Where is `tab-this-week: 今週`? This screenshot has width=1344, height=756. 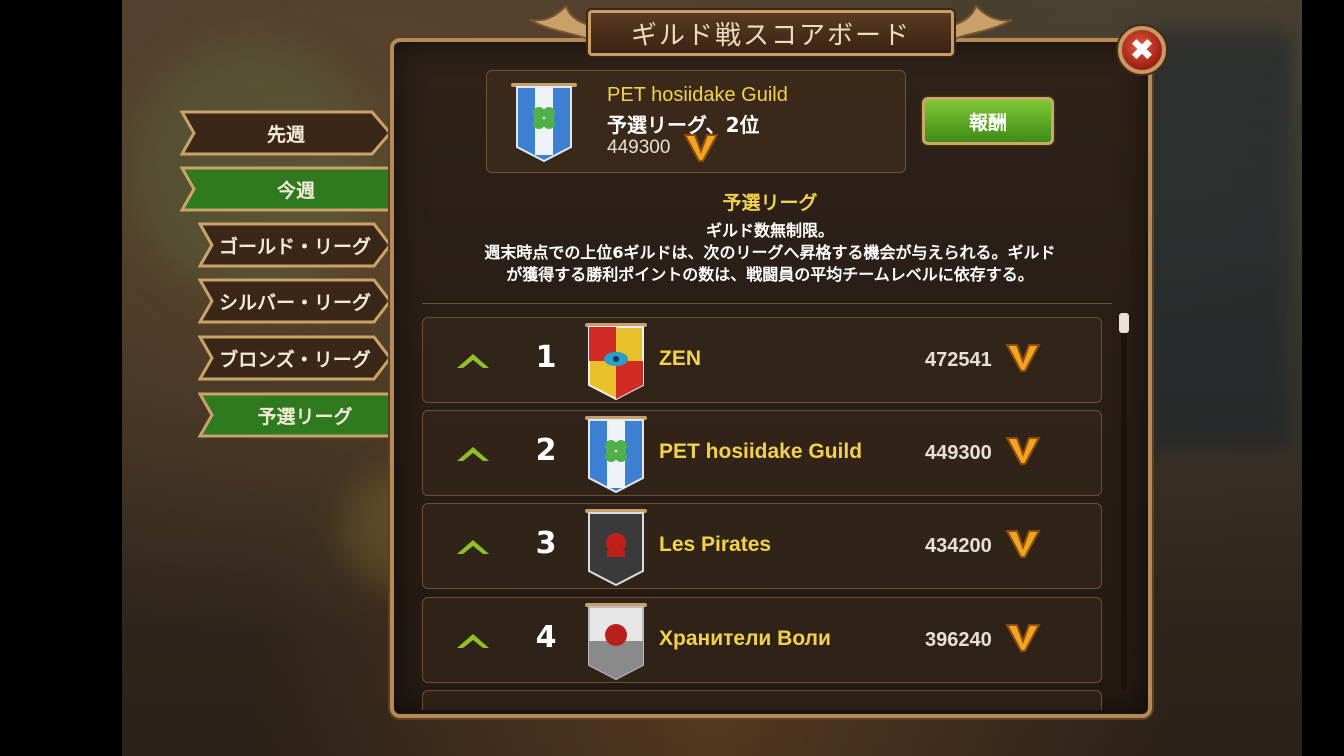
tab-this-week: 今週 is located at coordinates (296, 189).